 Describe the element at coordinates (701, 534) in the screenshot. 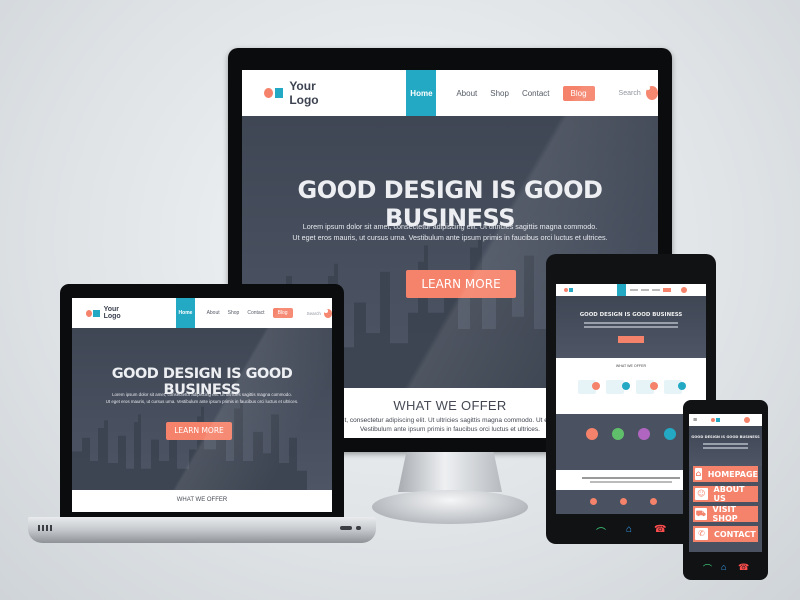

I see `phone-icon: ✆` at that location.